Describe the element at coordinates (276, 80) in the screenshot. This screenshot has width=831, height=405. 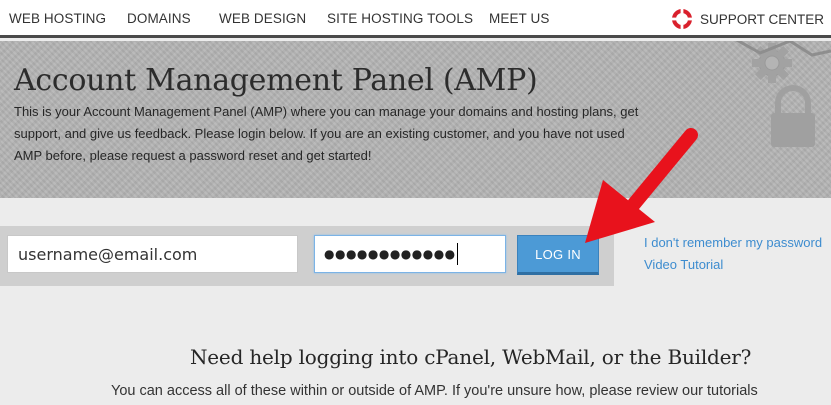
I see `page-title: Account Management Panel (AMP)` at that location.